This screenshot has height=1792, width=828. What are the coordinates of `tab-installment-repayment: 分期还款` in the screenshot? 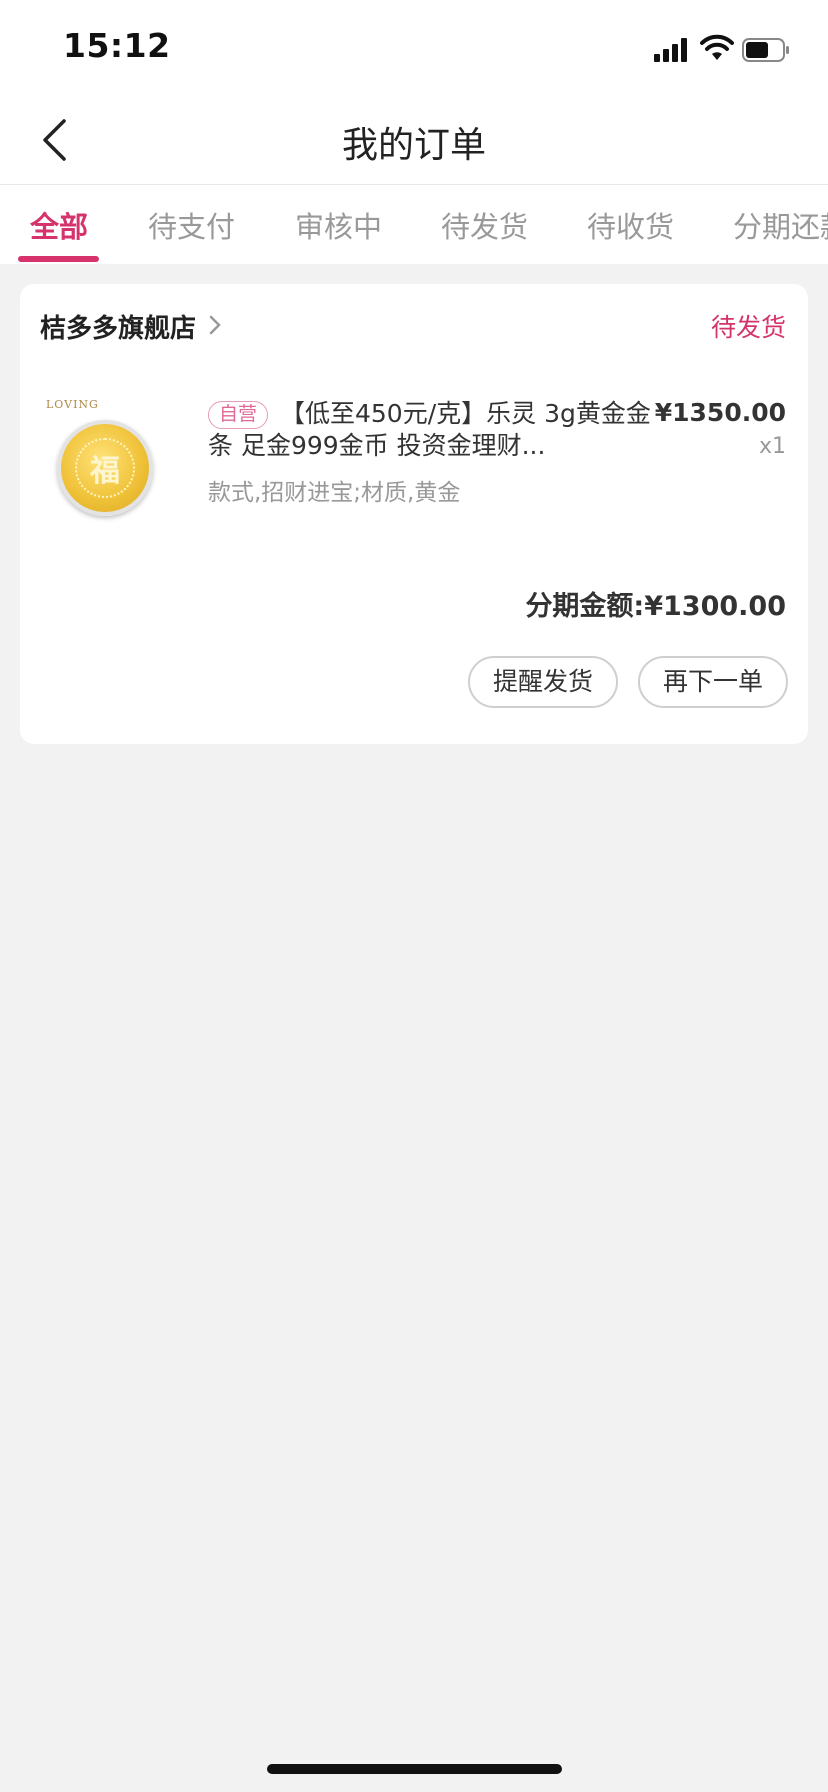 It's located at (780, 225).